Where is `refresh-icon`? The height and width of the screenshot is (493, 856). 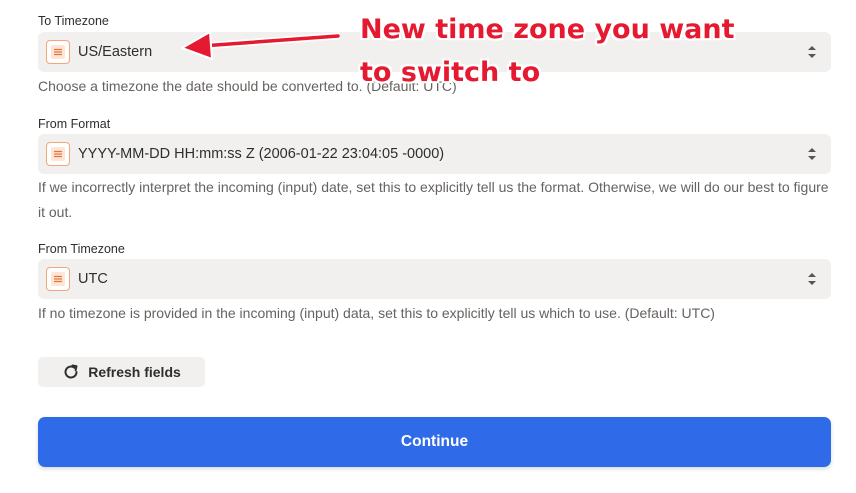
refresh-icon is located at coordinates (71, 371).